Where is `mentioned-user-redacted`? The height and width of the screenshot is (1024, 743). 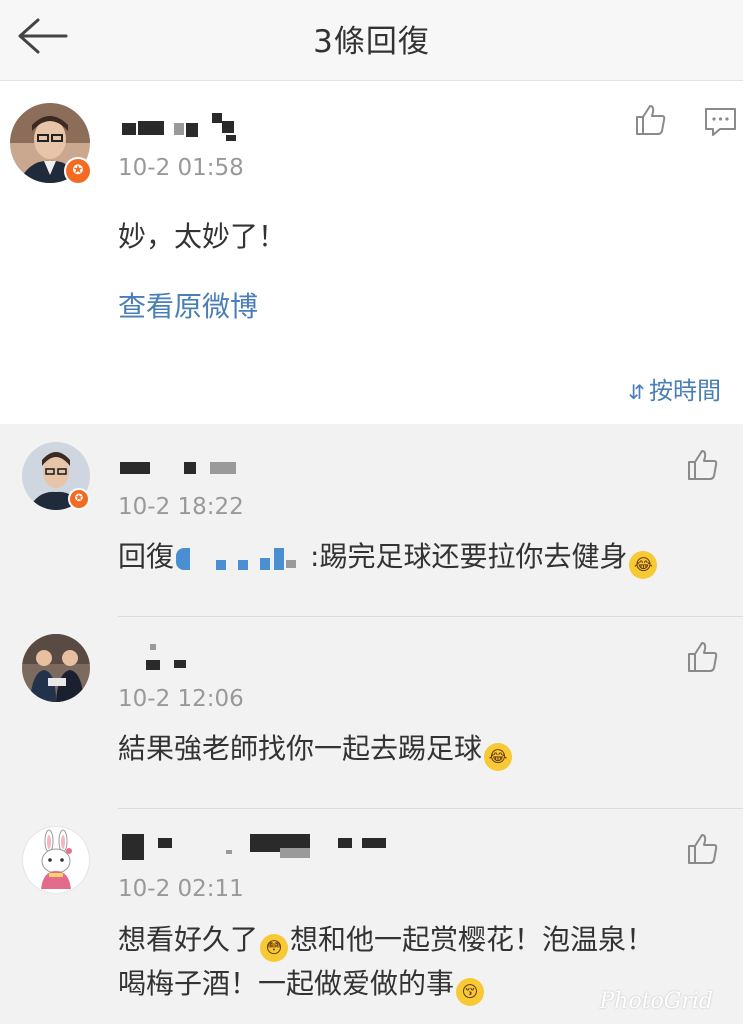
mentioned-user-redacted is located at coordinates (242, 557).